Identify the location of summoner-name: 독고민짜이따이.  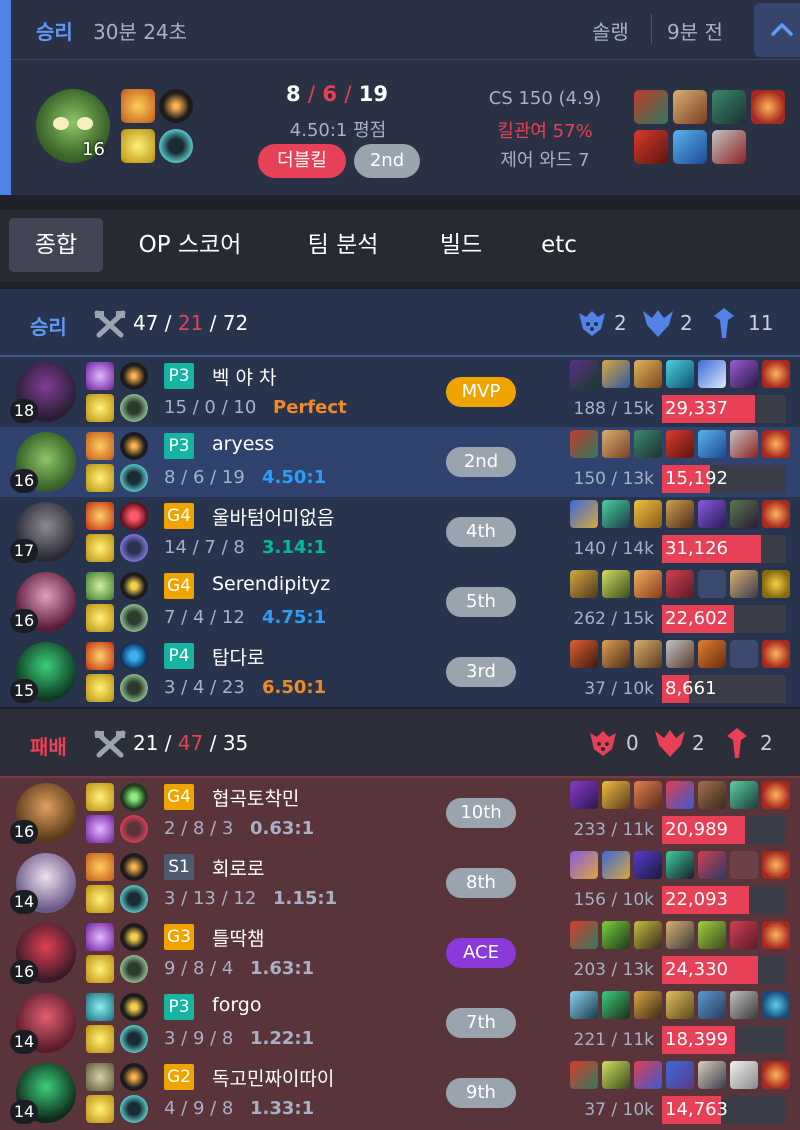
(273, 1077).